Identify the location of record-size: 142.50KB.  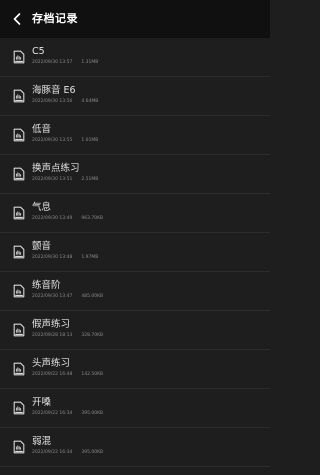
(92, 374).